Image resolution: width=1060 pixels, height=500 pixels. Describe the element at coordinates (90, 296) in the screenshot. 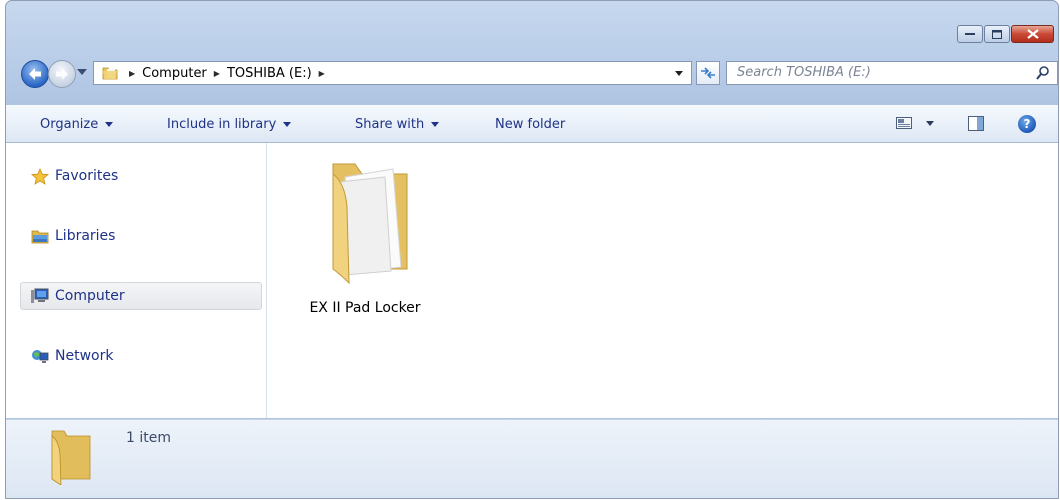

I see `nav-label-computer: Computer` at that location.